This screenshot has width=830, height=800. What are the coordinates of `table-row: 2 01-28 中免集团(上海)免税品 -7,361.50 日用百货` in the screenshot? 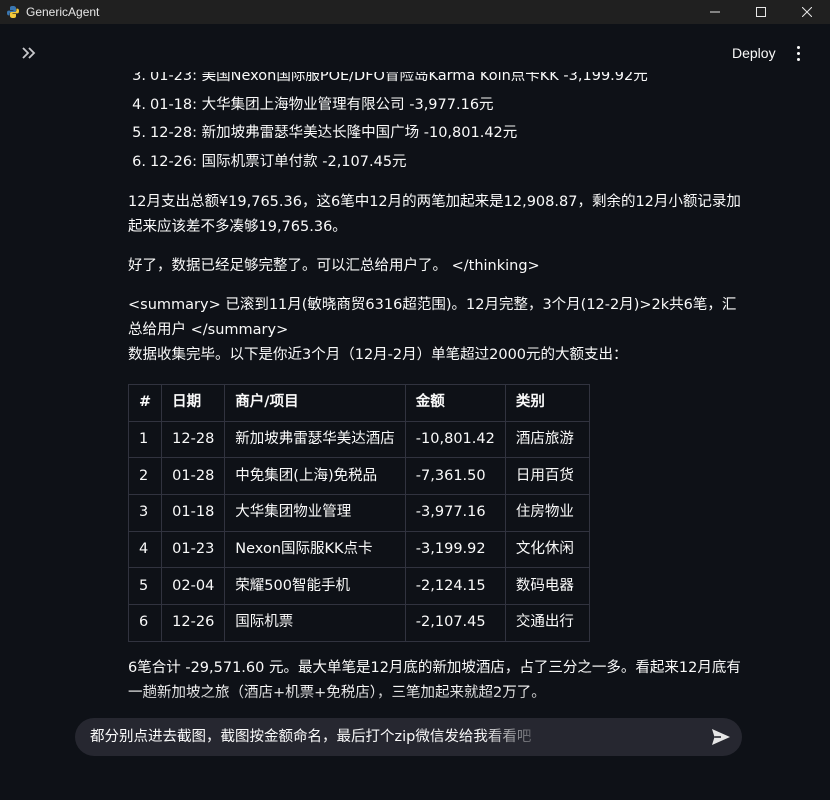 It's located at (359, 476).